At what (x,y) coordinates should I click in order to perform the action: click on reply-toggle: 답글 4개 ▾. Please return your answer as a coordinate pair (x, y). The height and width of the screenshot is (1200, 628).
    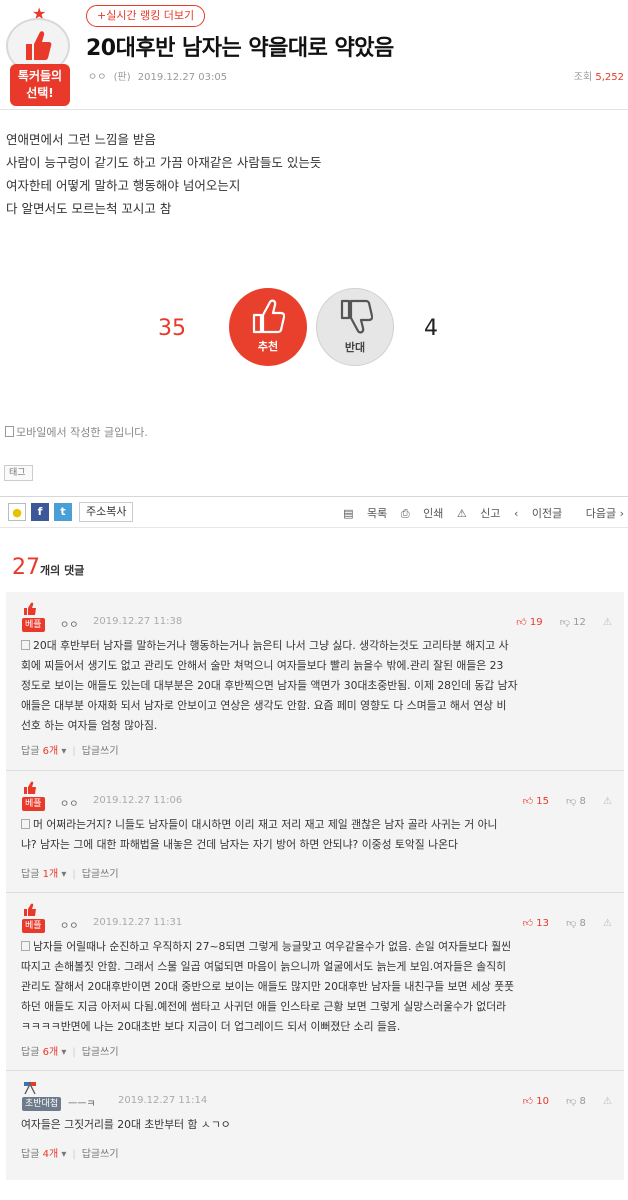
    Looking at the image, I should click on (43, 1154).